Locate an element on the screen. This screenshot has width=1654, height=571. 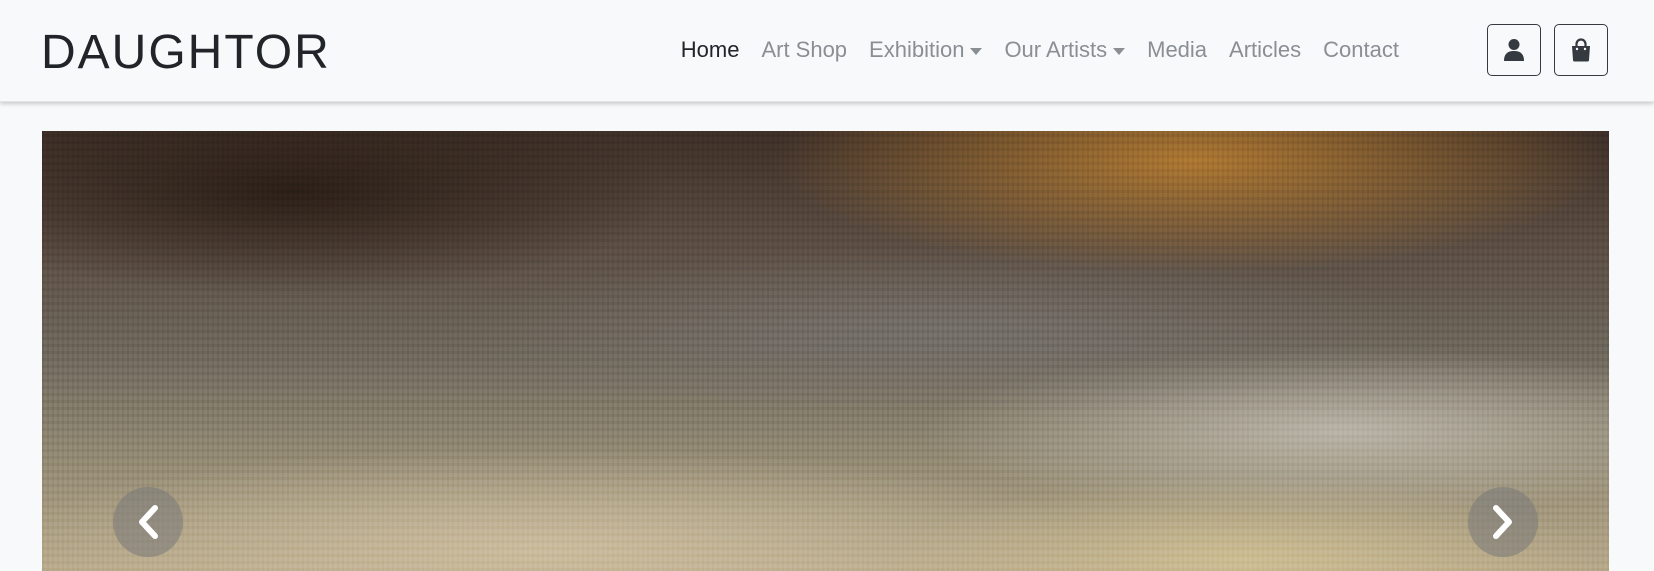
nav-item-our-artists: Our Artists is located at coordinates (1065, 50).